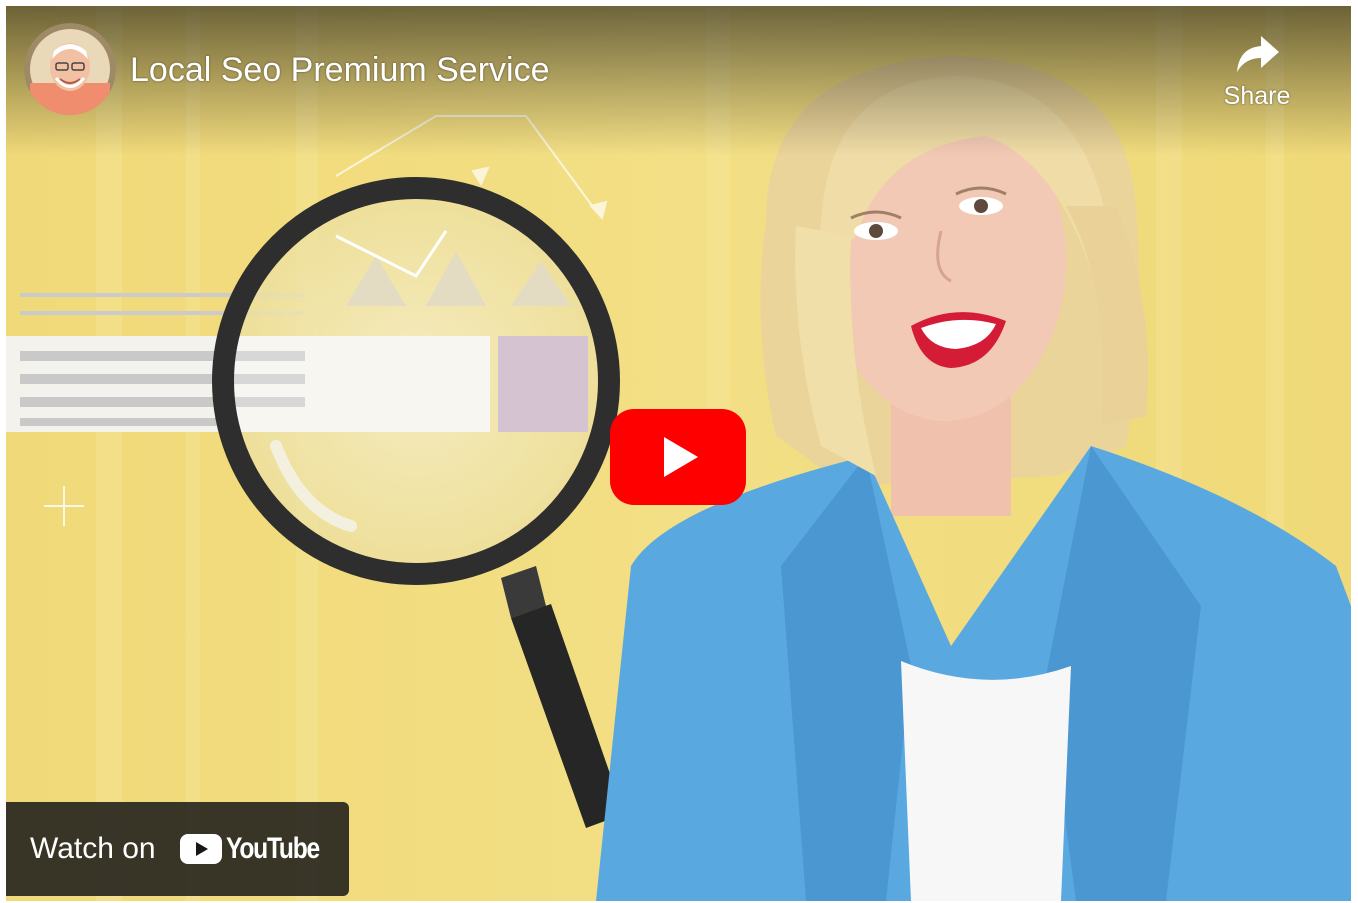  Describe the element at coordinates (340, 70) in the screenshot. I see `video-title: Local Seo Premium Service` at that location.